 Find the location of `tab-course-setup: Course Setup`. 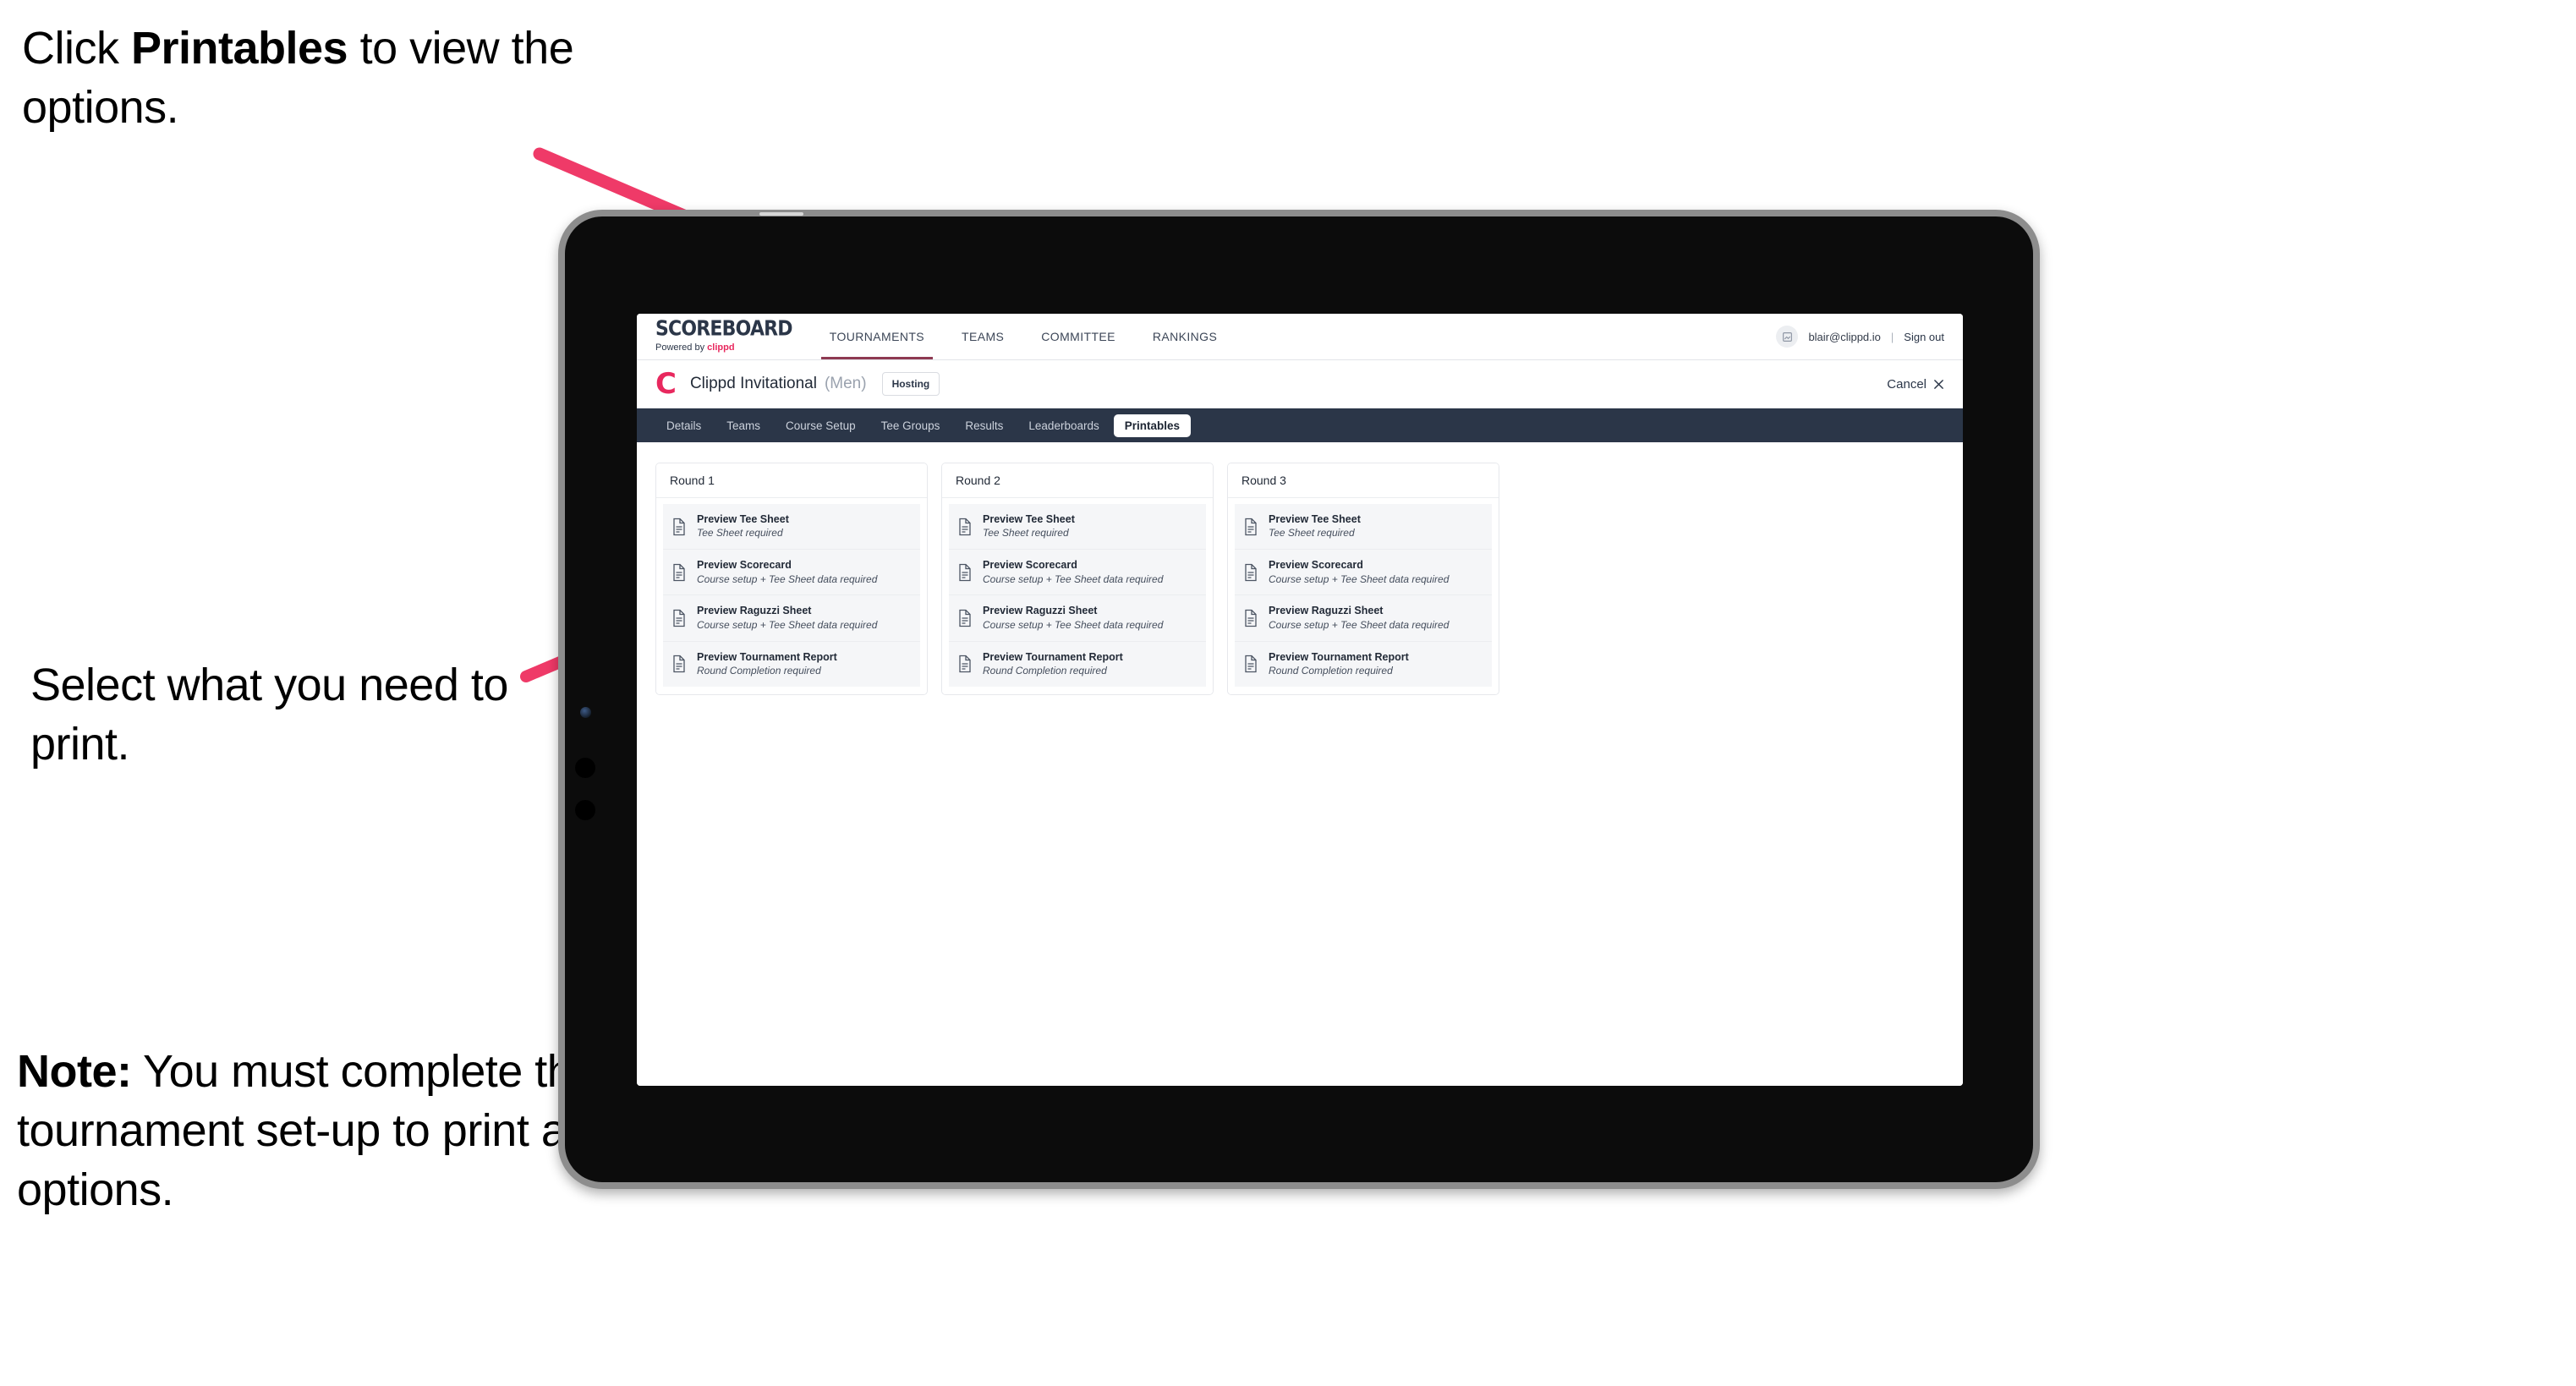

tab-course-setup: Course Setup is located at coordinates (821, 425).